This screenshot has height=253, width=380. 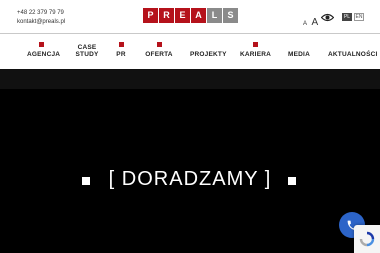 I want to click on font-increase-button: A, so click(x=314, y=22).